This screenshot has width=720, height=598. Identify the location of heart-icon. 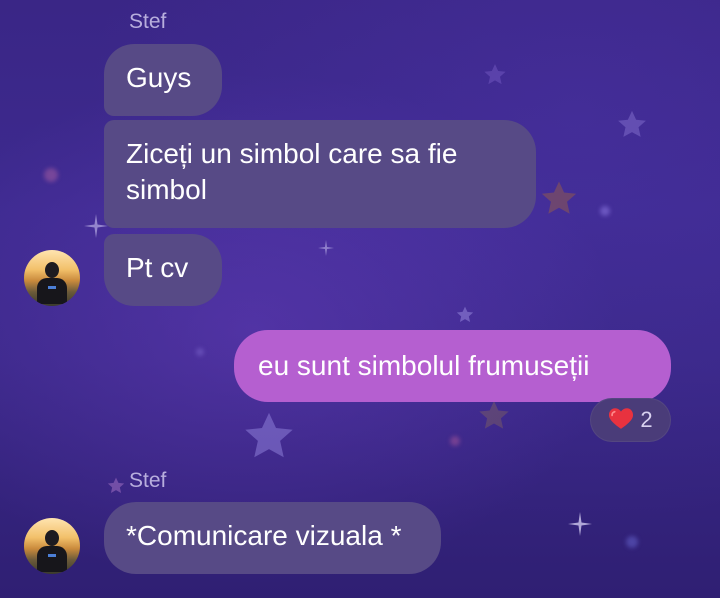
(621, 420).